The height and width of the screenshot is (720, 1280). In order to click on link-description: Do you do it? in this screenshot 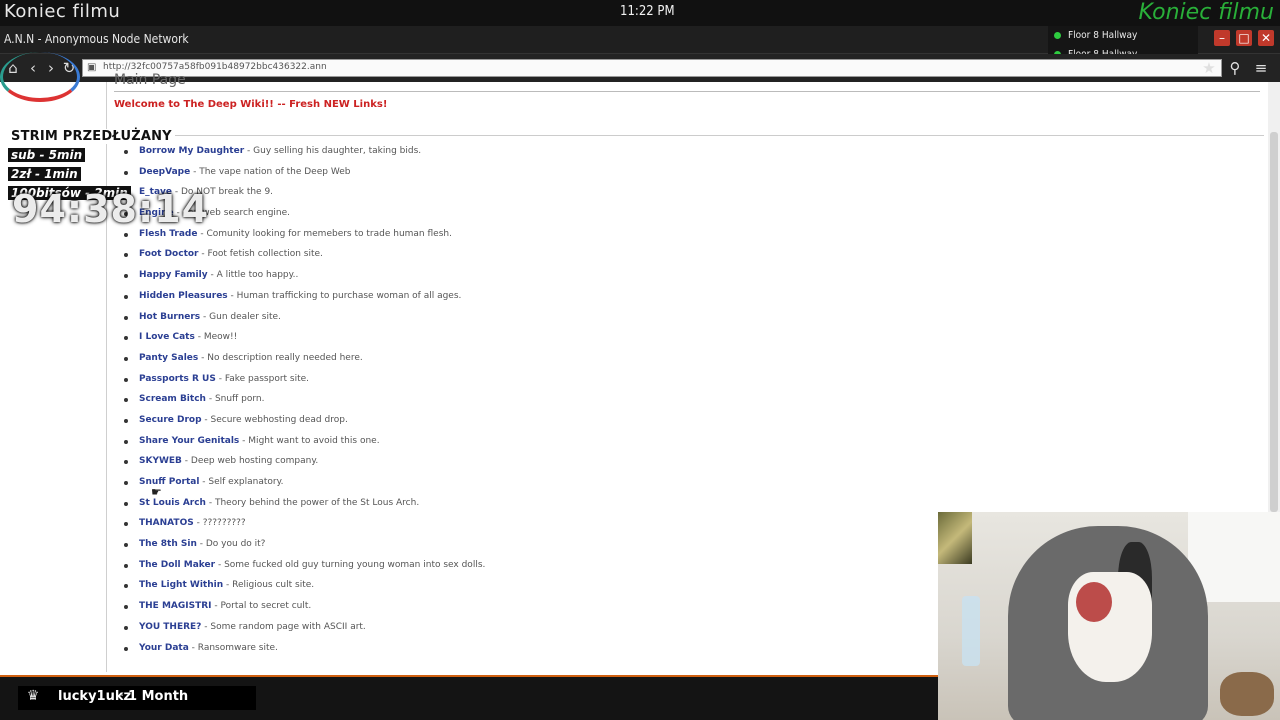, I will do `click(235, 544)`.